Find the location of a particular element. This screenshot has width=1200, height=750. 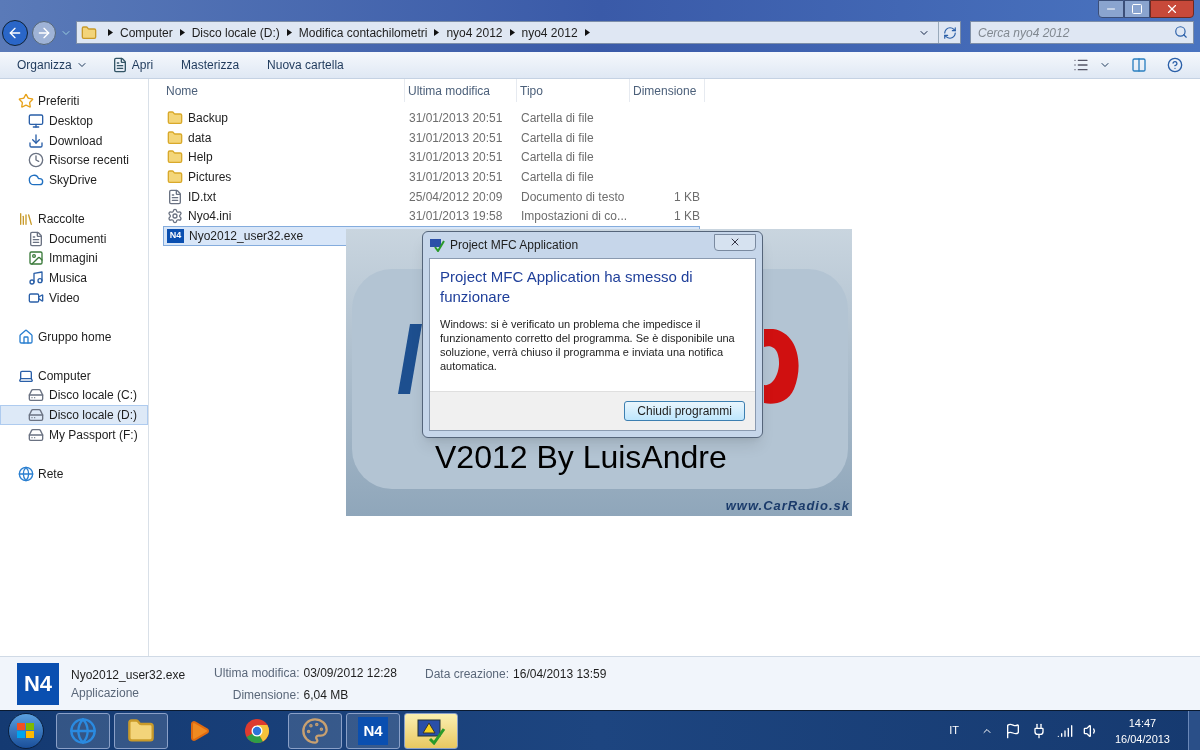

table-cell-text: 25/04/2012 20:09 is located at coordinates (456, 197).